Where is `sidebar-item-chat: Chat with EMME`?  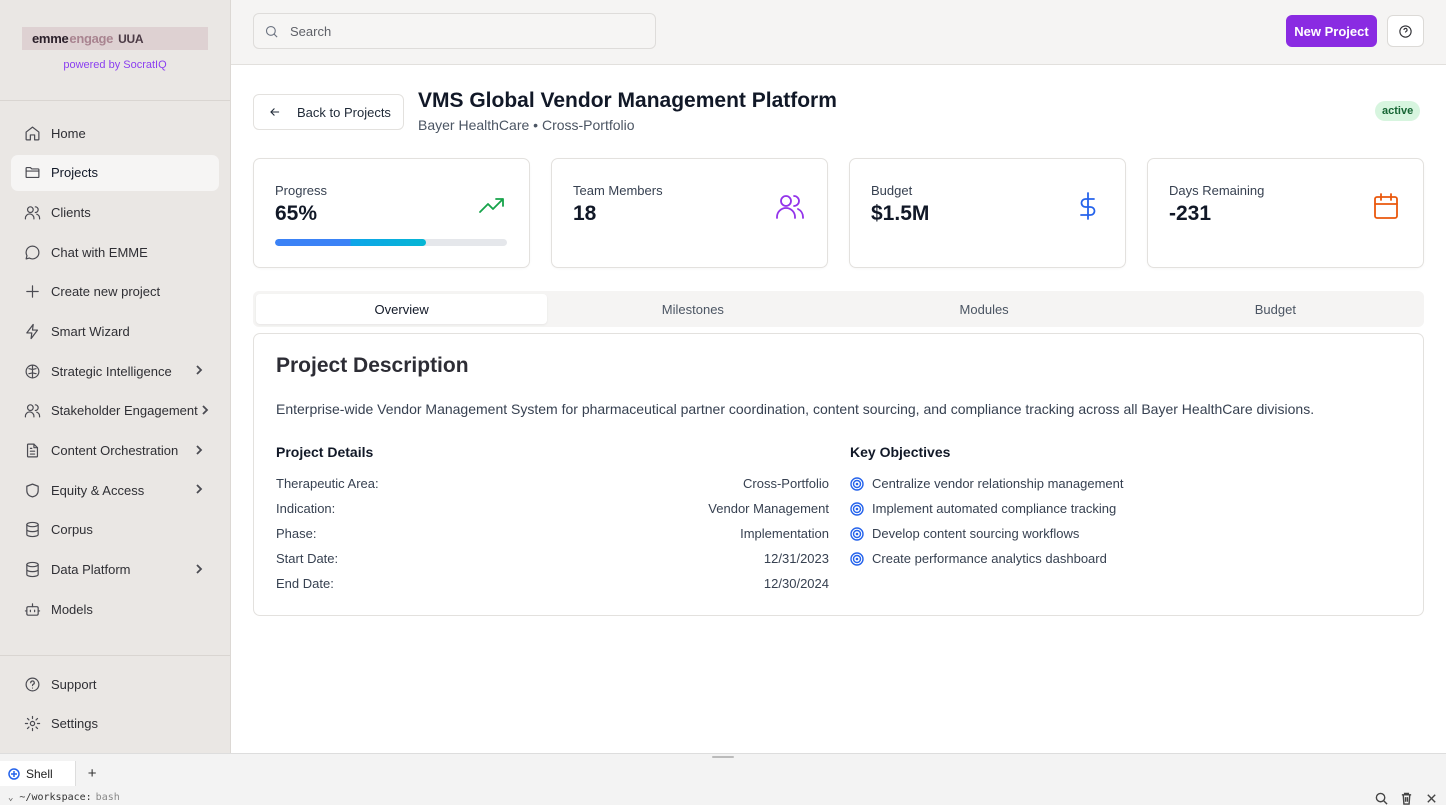 sidebar-item-chat: Chat with EMME is located at coordinates (115, 252).